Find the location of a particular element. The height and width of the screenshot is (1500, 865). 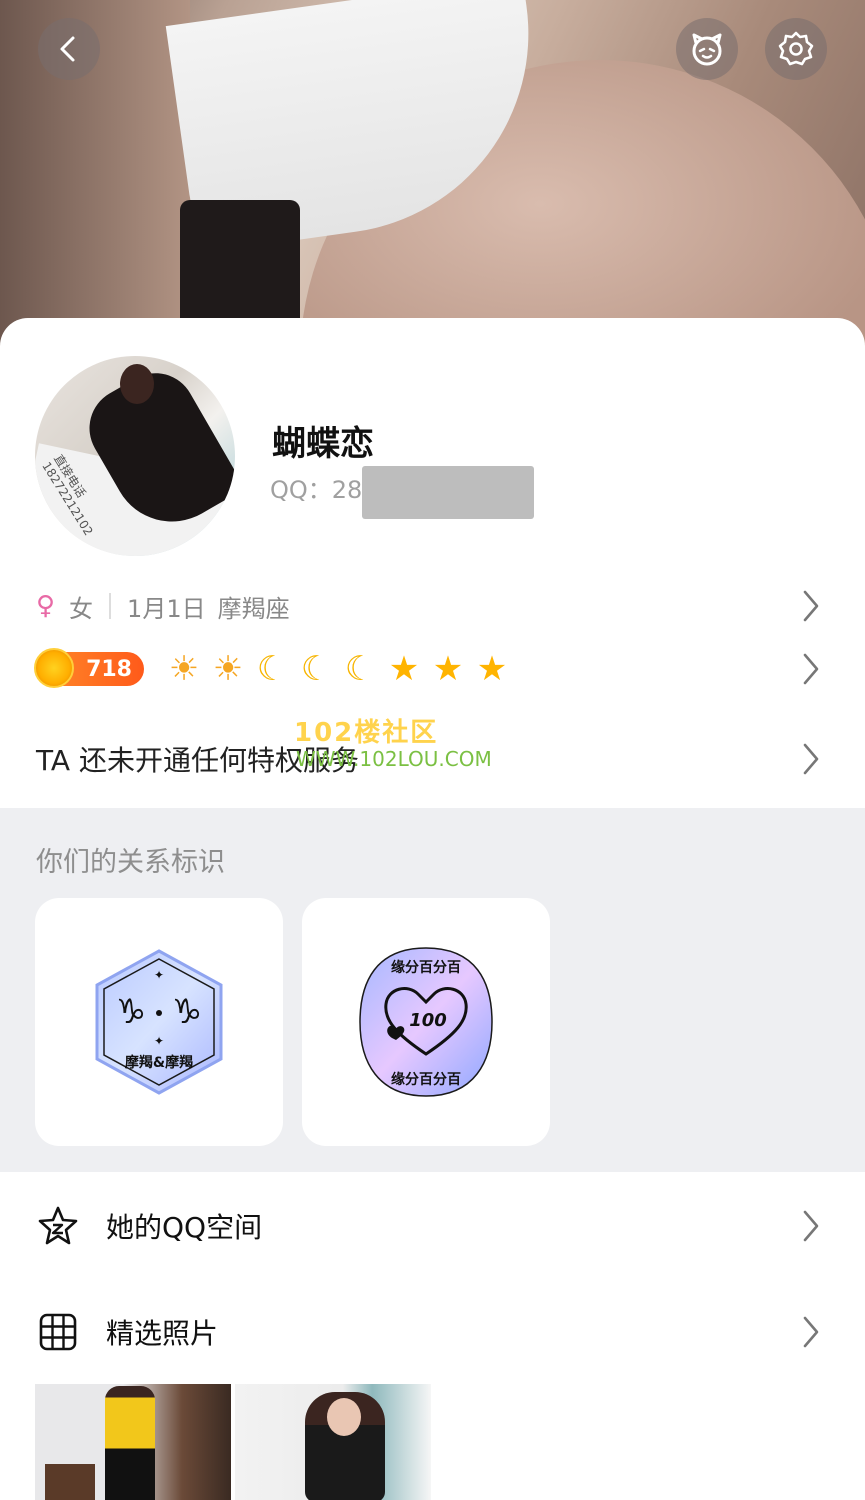

back-button is located at coordinates (69, 49).